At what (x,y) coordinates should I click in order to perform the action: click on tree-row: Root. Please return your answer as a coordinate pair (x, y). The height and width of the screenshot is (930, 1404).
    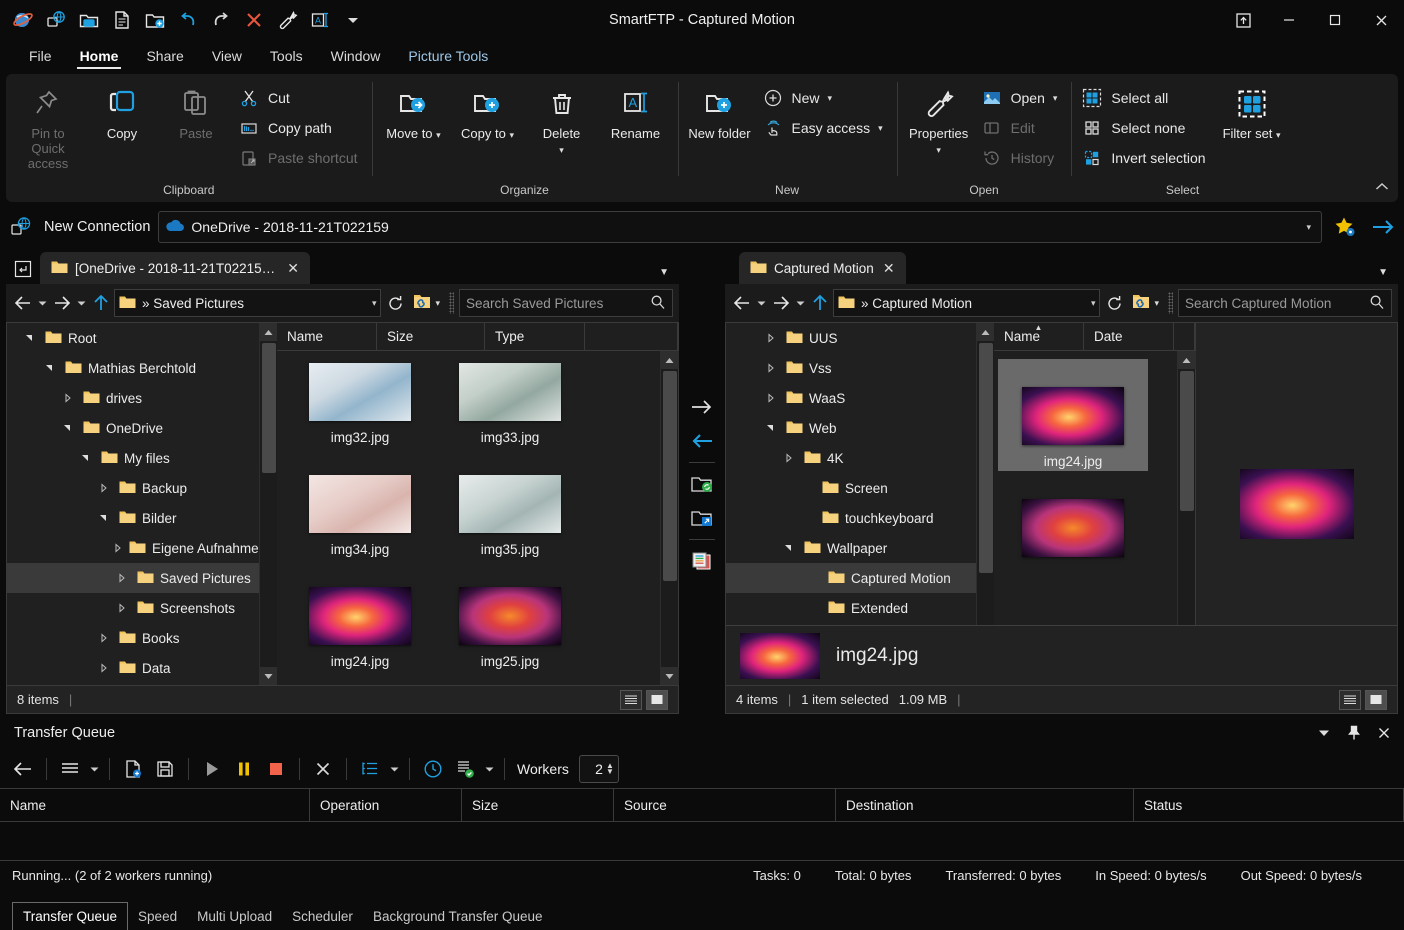
    Looking at the image, I should click on (133, 338).